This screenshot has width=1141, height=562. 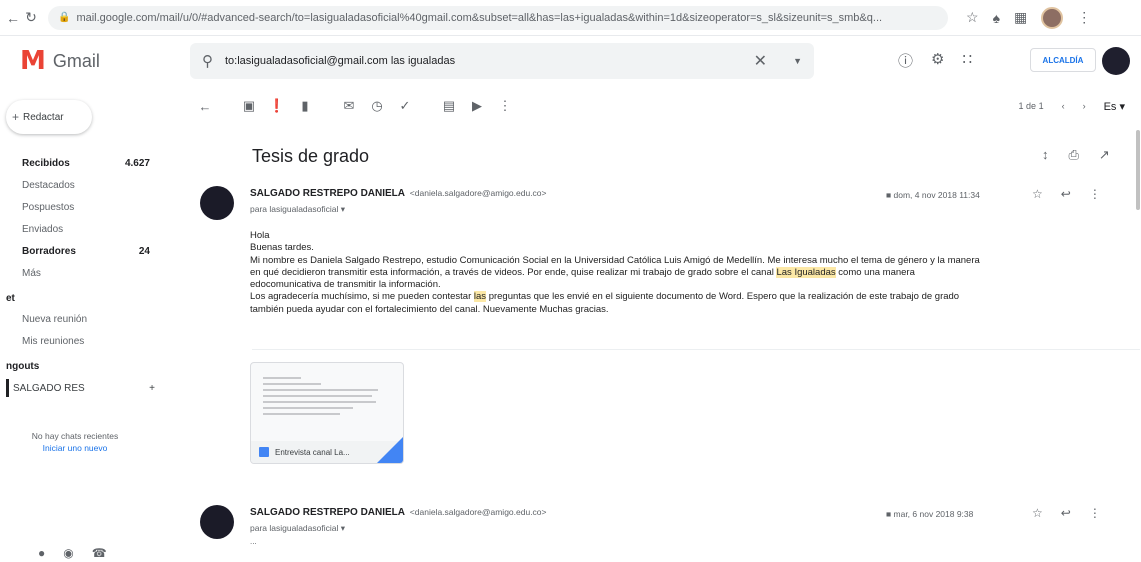 I want to click on back-to-list-icon: ←, so click(x=205, y=106).